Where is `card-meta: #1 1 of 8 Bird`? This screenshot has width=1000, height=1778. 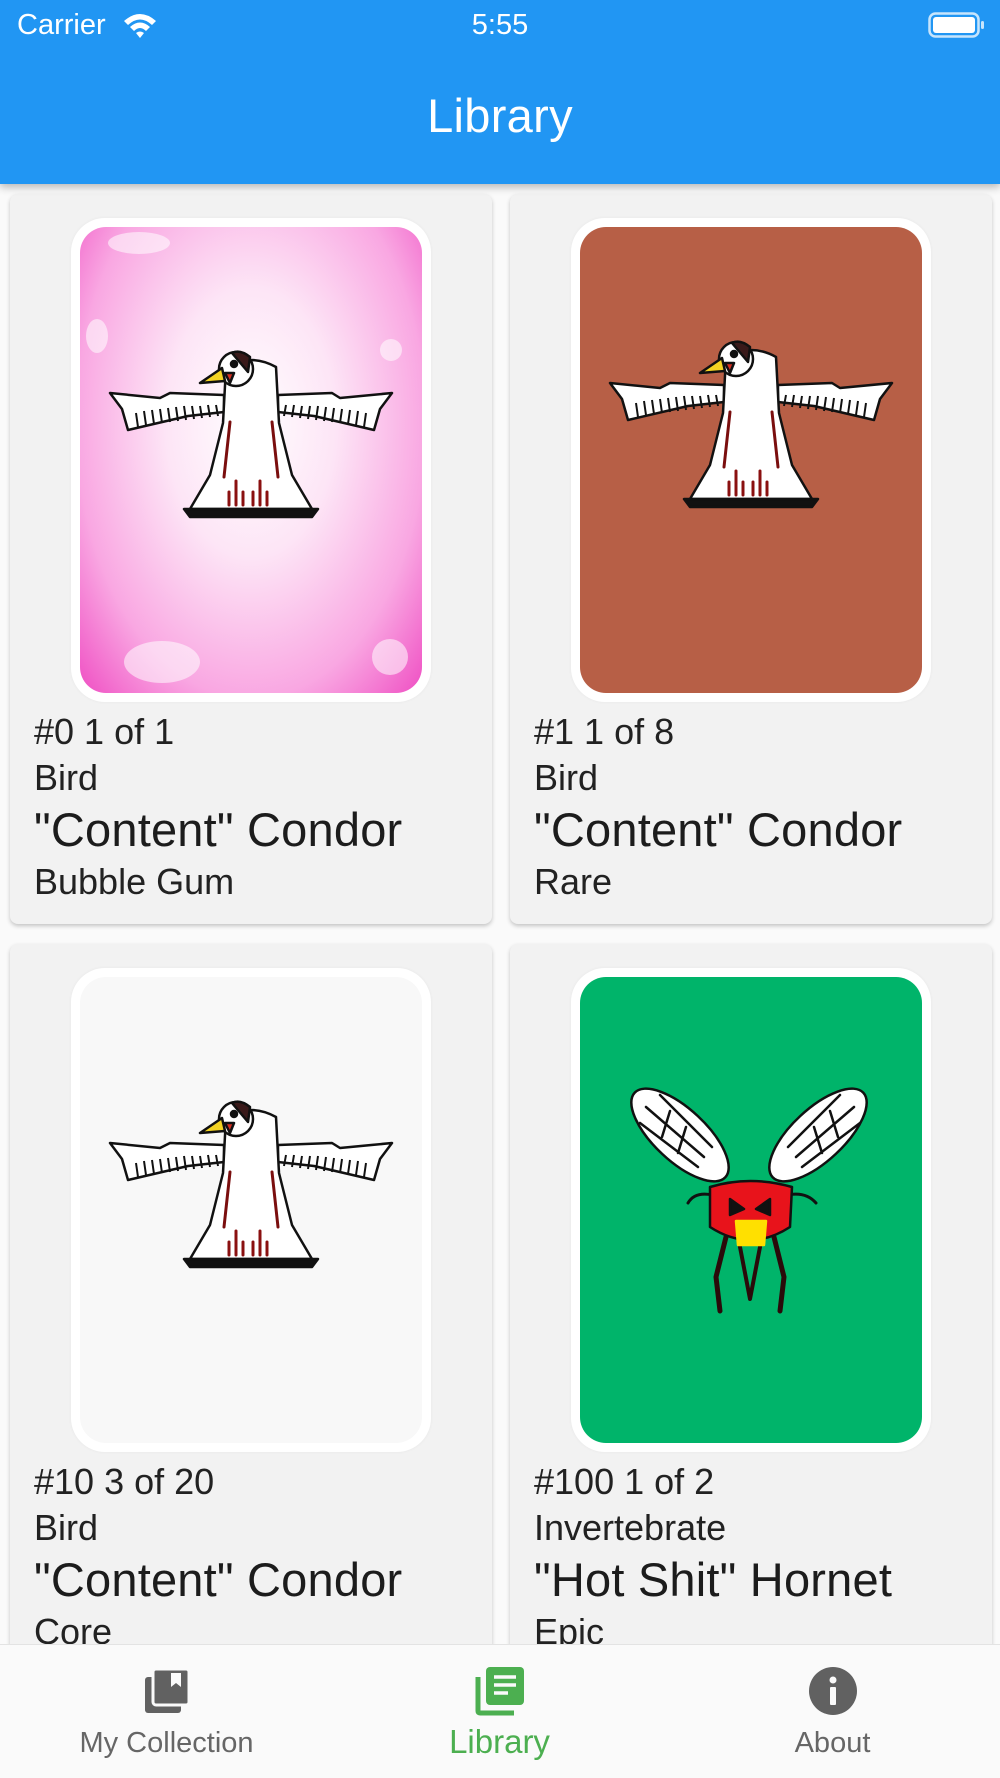
card-meta: #1 1 of 8 Bird is located at coordinates (604, 755).